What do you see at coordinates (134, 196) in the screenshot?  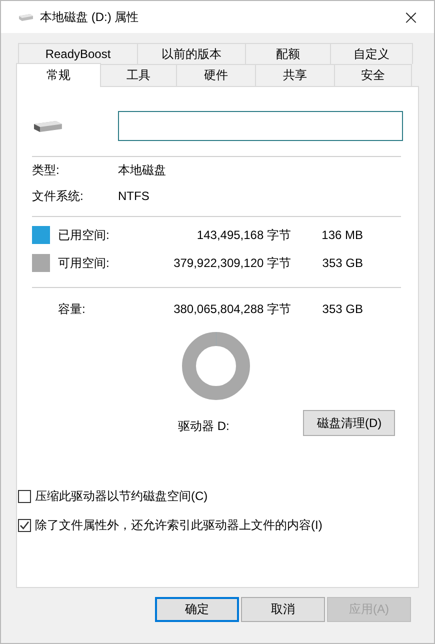 I see `field-value: NTFS` at bounding box center [134, 196].